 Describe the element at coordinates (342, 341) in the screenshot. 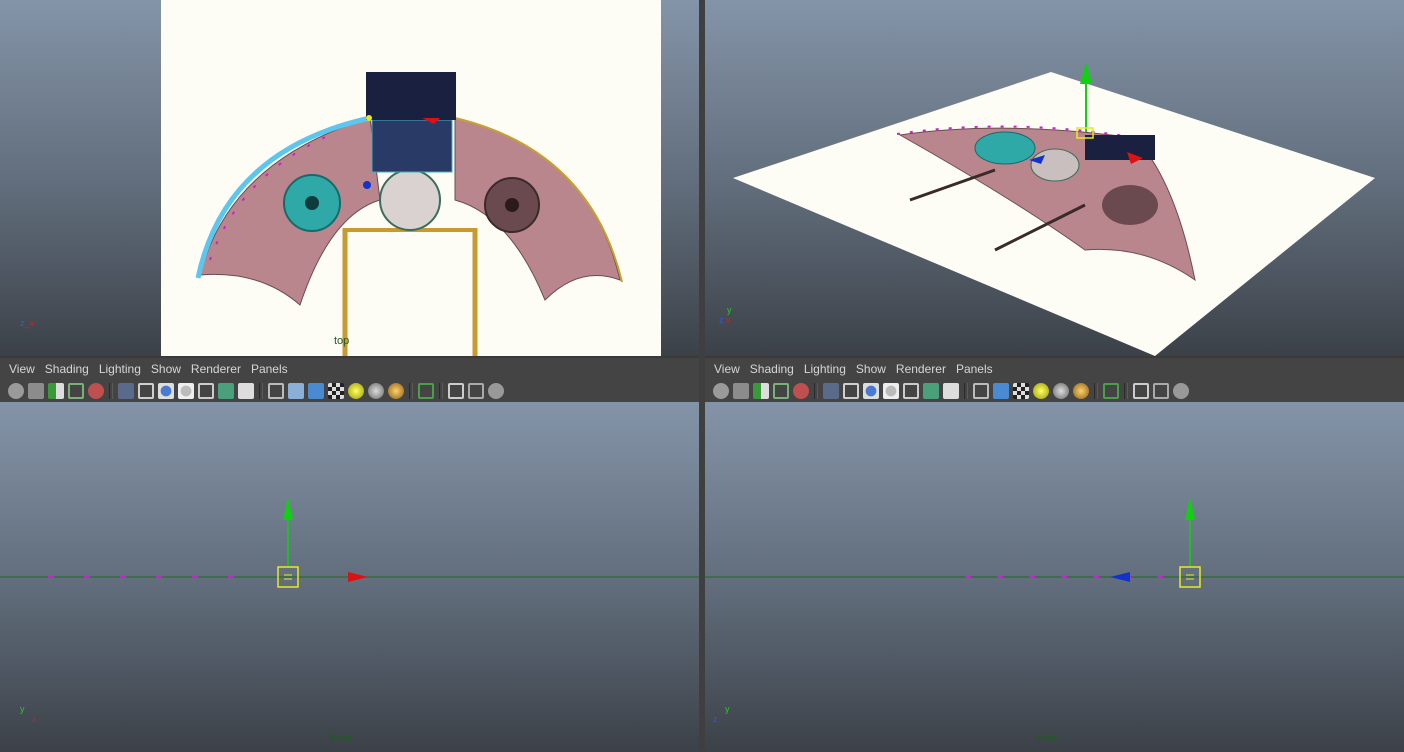

I see `viewport-label-top: top` at that location.